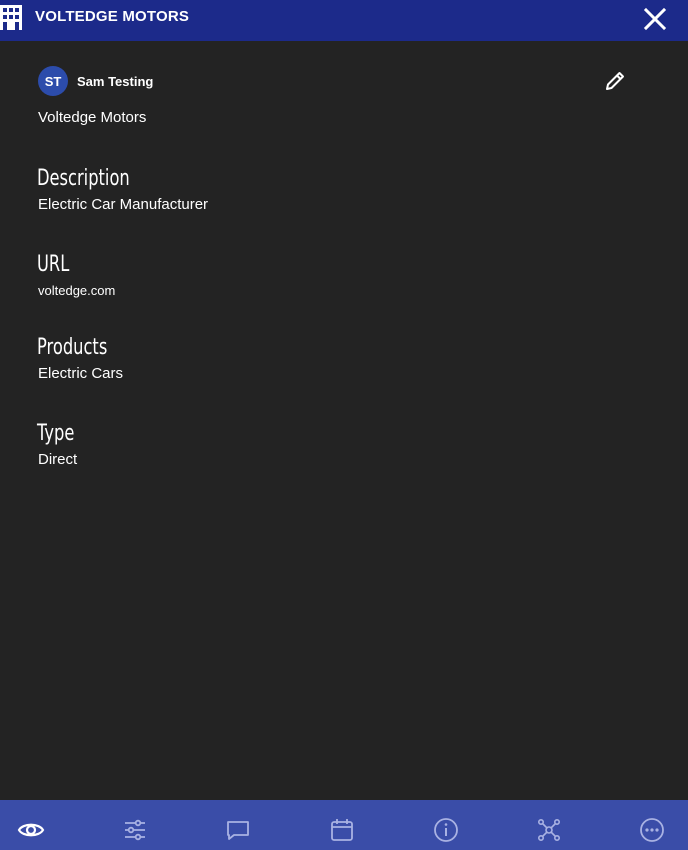 This screenshot has width=688, height=850. I want to click on network-icon, so click(549, 830).